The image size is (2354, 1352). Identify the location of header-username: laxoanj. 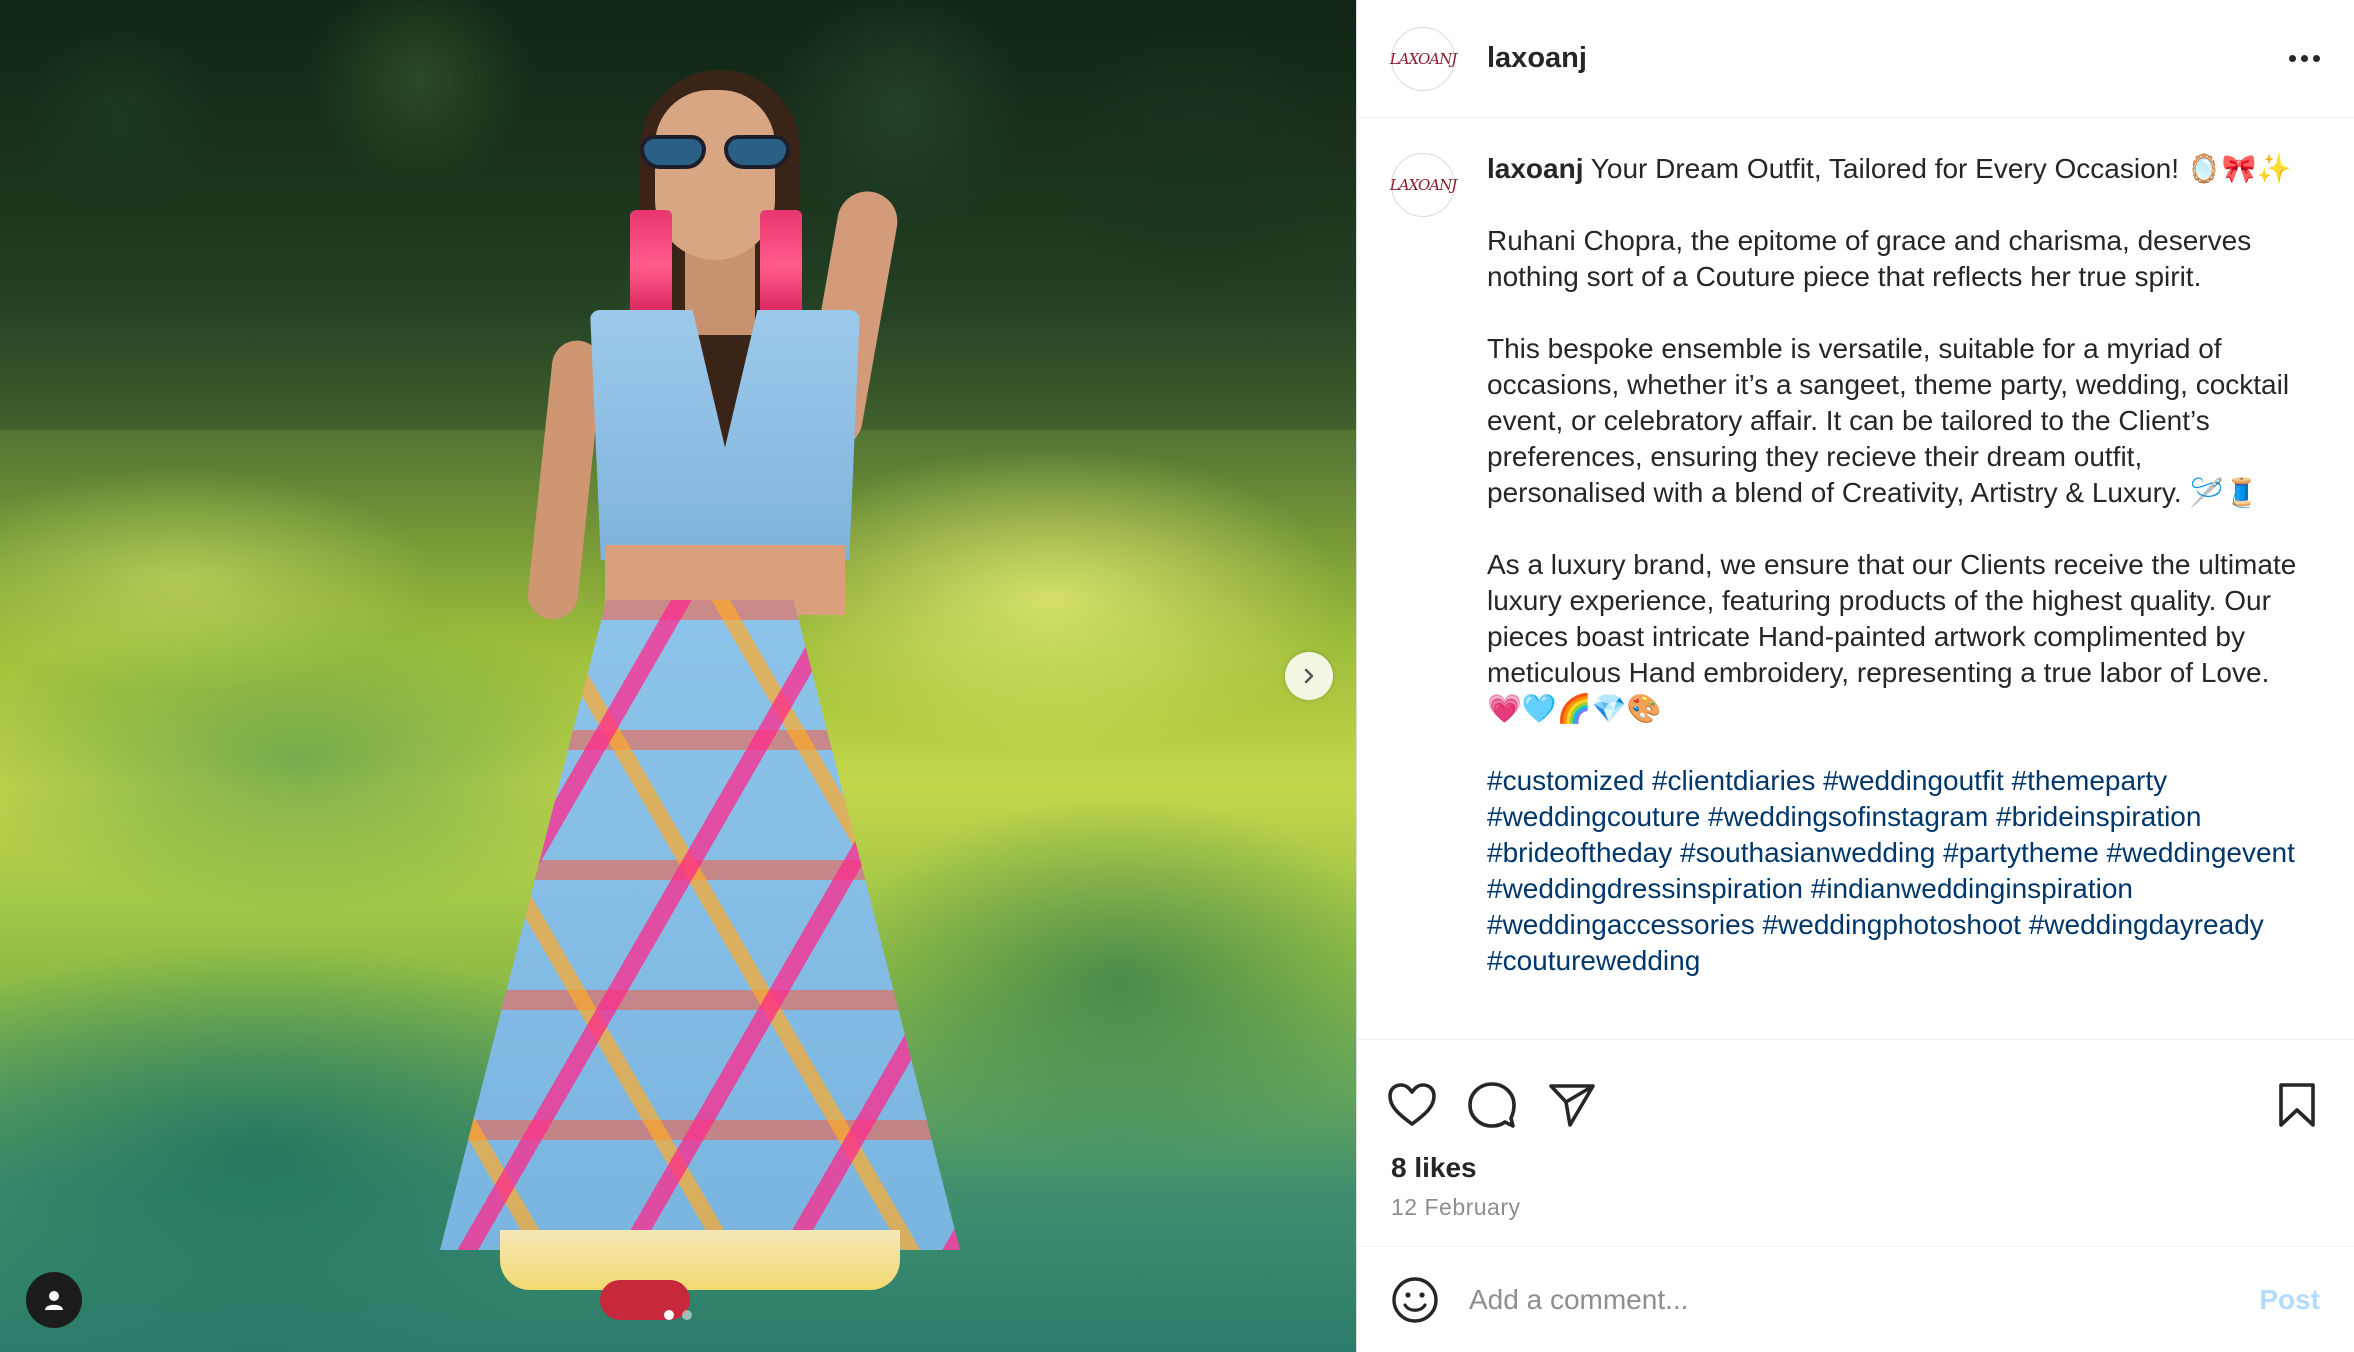
(1537, 58).